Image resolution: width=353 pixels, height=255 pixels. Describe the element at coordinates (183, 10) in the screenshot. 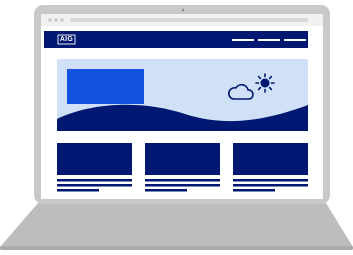

I see `webcam-dot` at that location.